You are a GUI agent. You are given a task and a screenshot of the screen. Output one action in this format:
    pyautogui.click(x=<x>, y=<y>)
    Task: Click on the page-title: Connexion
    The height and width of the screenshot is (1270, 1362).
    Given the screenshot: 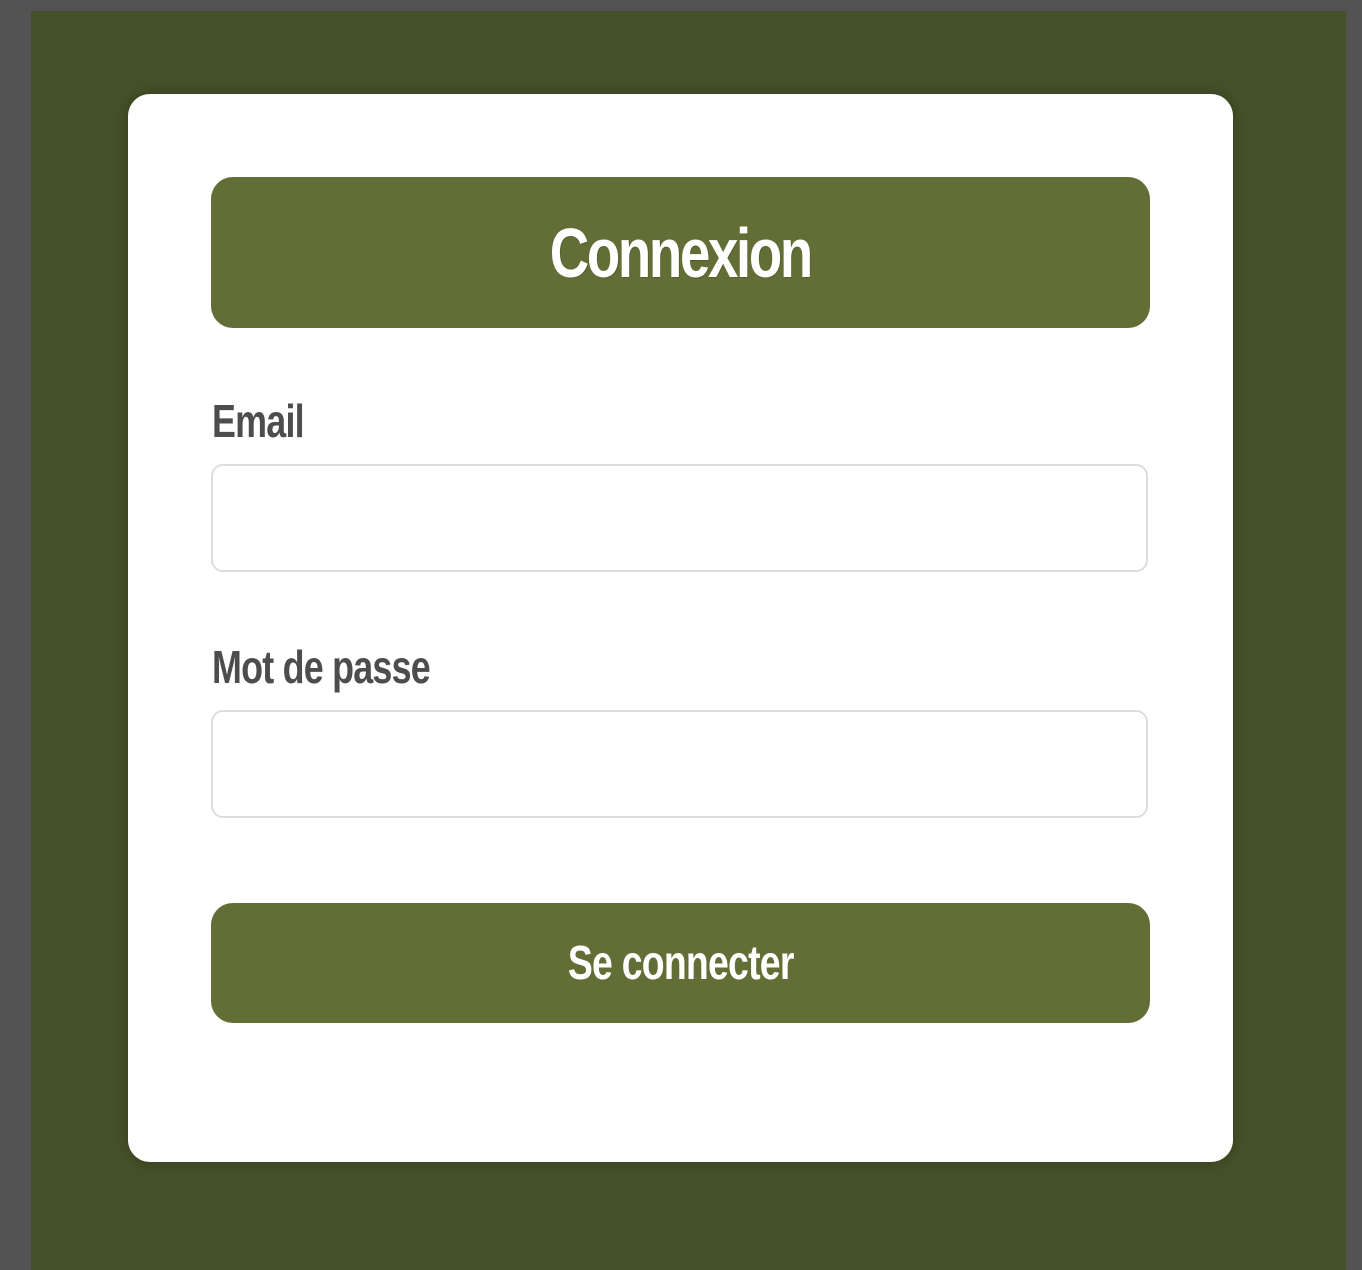 What is the action you would take?
    pyautogui.click(x=681, y=252)
    